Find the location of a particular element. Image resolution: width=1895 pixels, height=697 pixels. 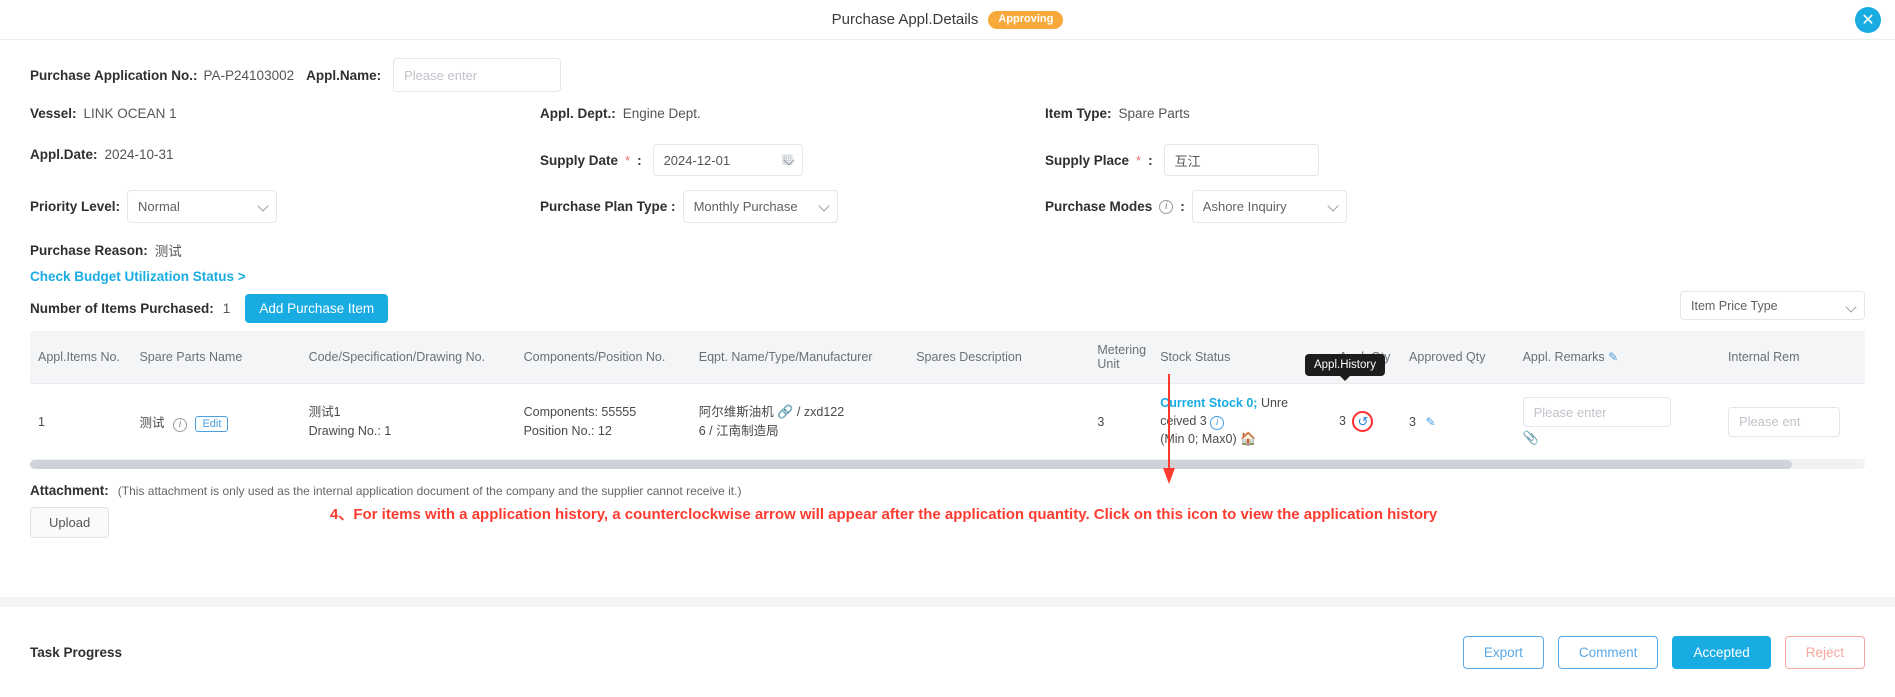

supply-place-required-mark: * is located at coordinates (1139, 160).